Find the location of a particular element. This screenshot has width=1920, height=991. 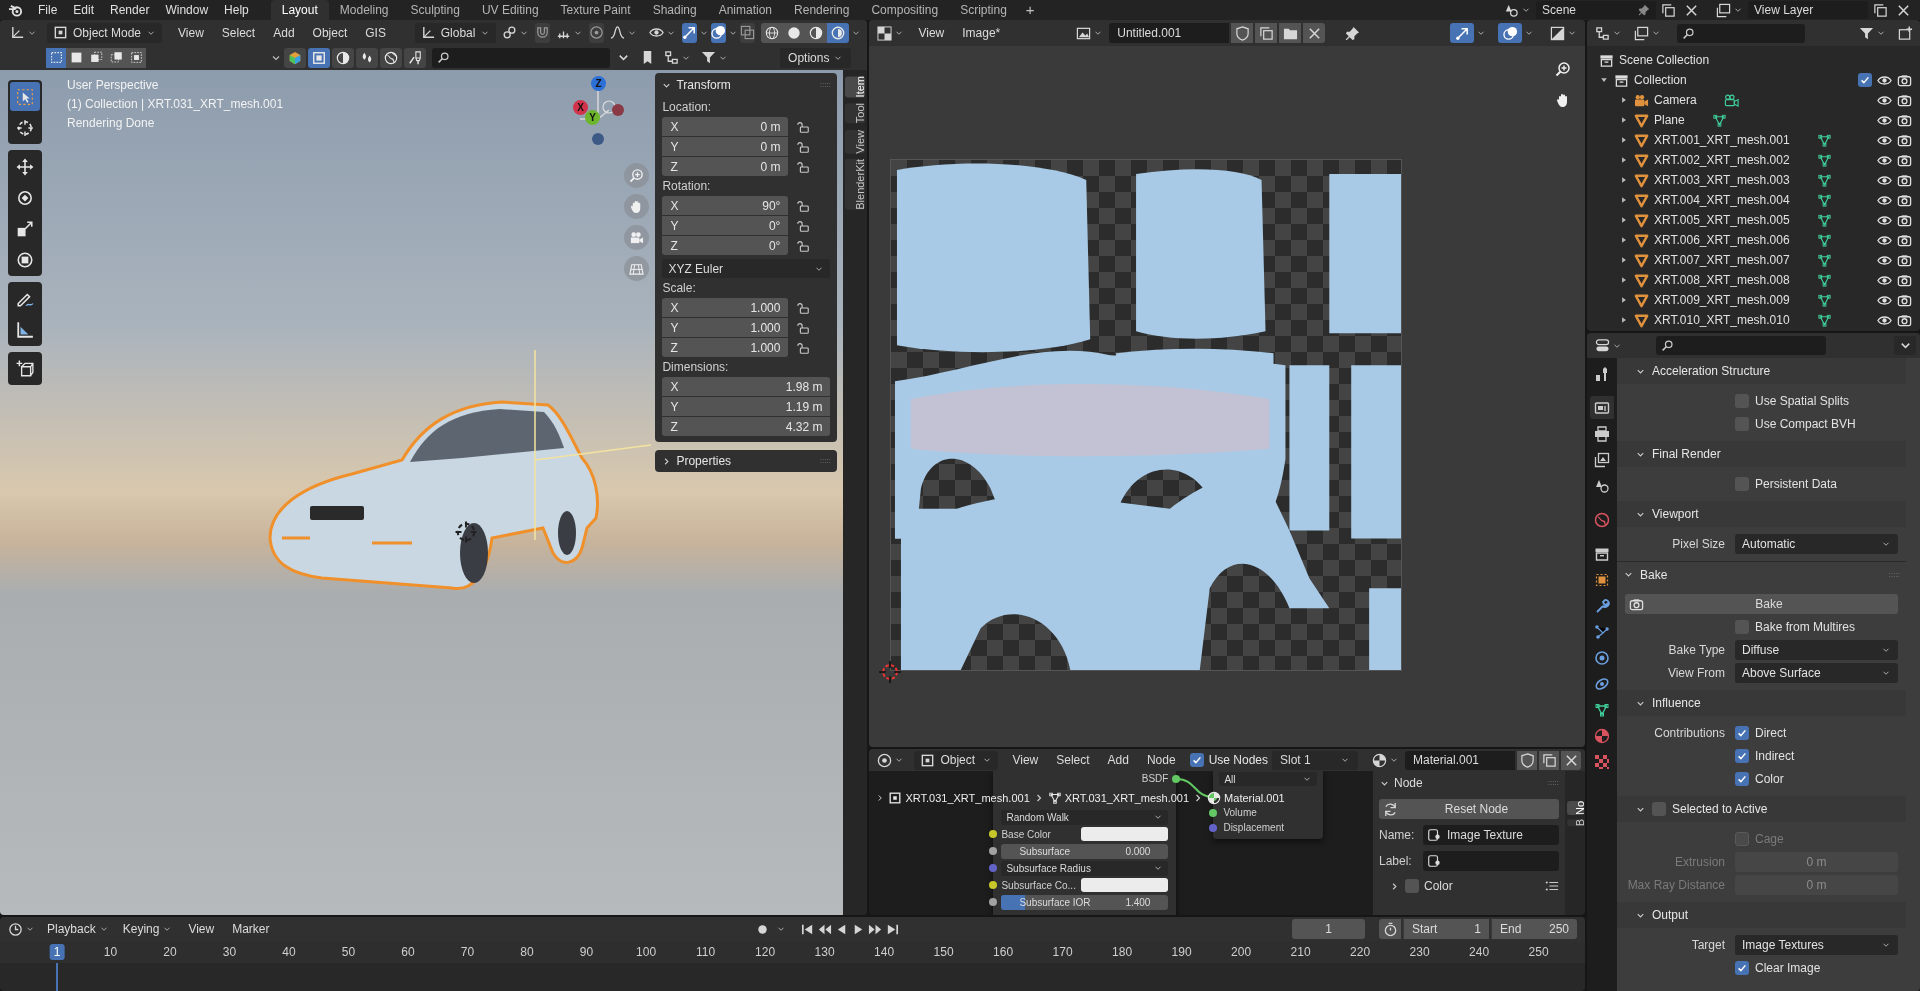

menu-button: Object is located at coordinates (330, 32).